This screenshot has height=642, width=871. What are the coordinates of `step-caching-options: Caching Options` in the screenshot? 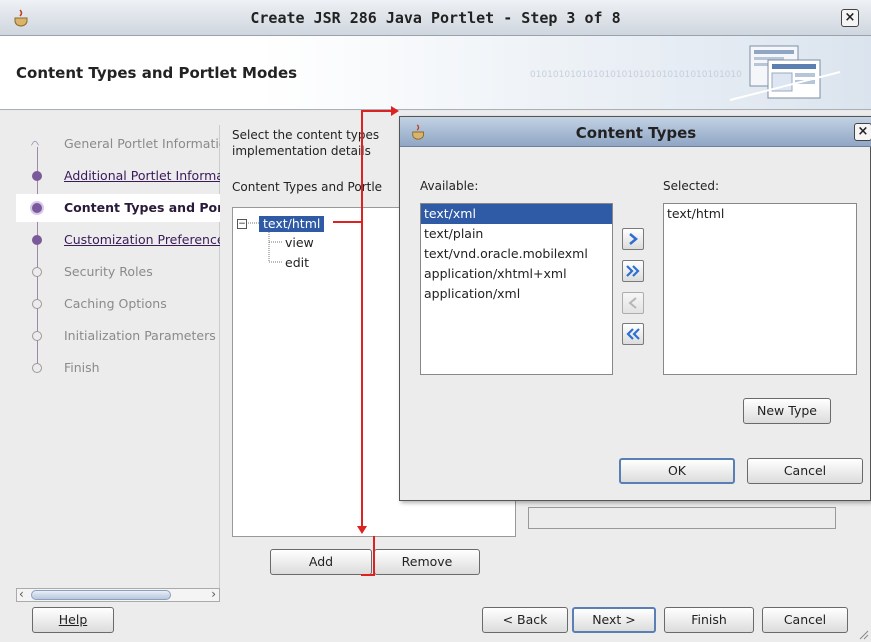 It's located at (118, 304).